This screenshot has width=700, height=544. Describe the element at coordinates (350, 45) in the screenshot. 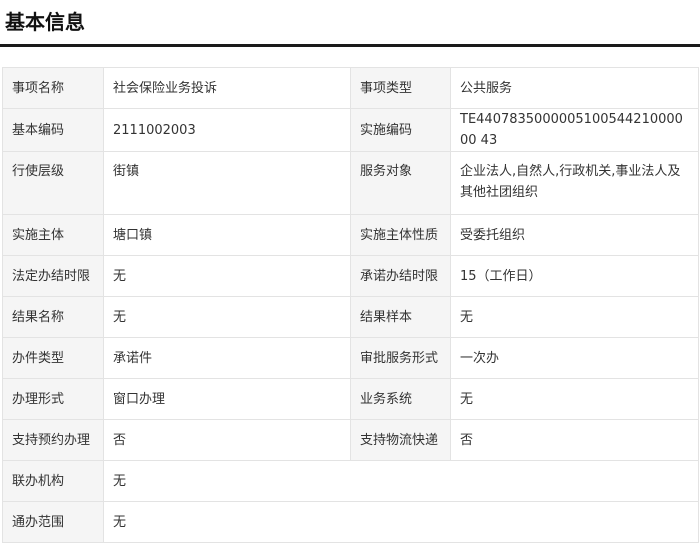

I see `title-divider` at that location.